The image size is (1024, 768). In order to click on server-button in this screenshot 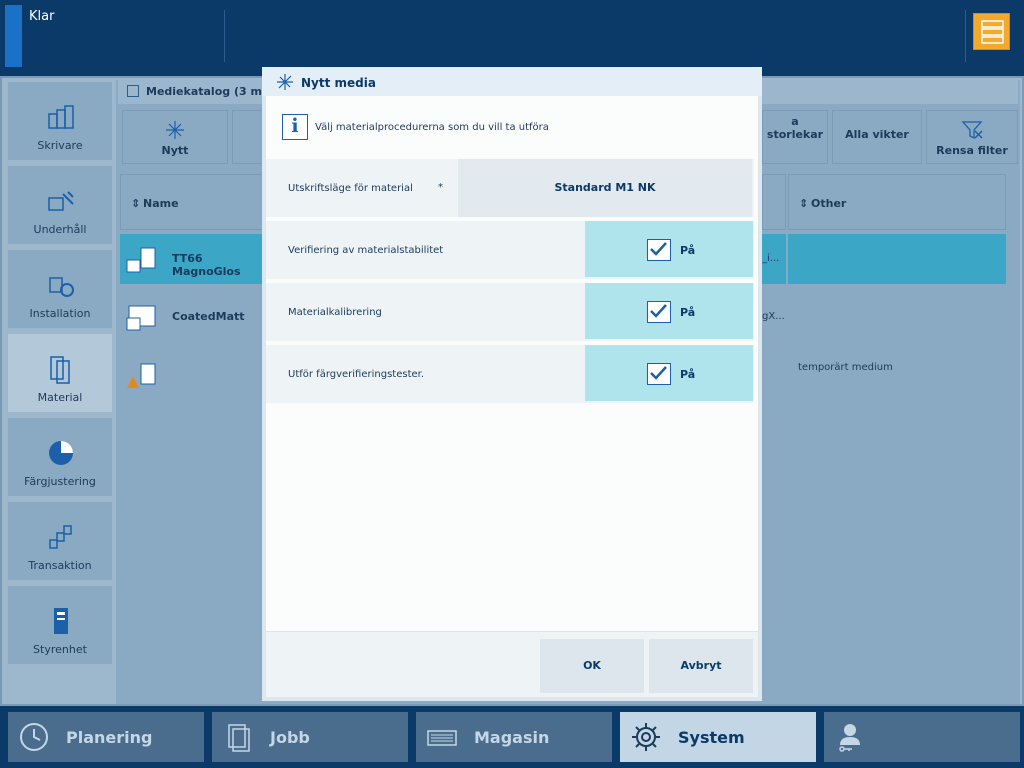, I will do `click(991, 31)`.